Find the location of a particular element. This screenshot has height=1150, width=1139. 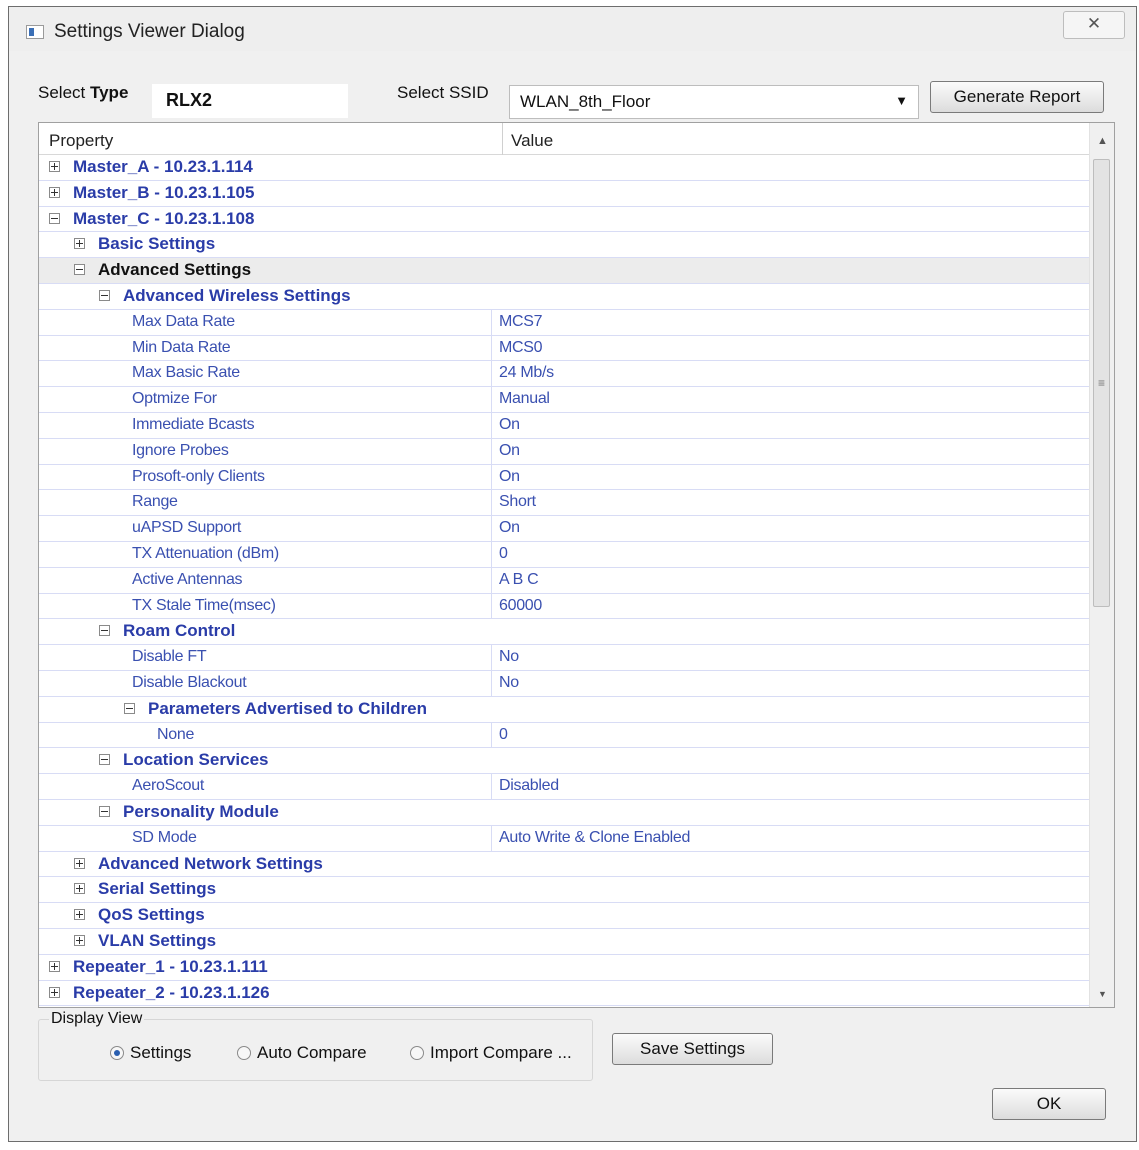

grid-property-row: Optmize For Manual is located at coordinates (564, 400).